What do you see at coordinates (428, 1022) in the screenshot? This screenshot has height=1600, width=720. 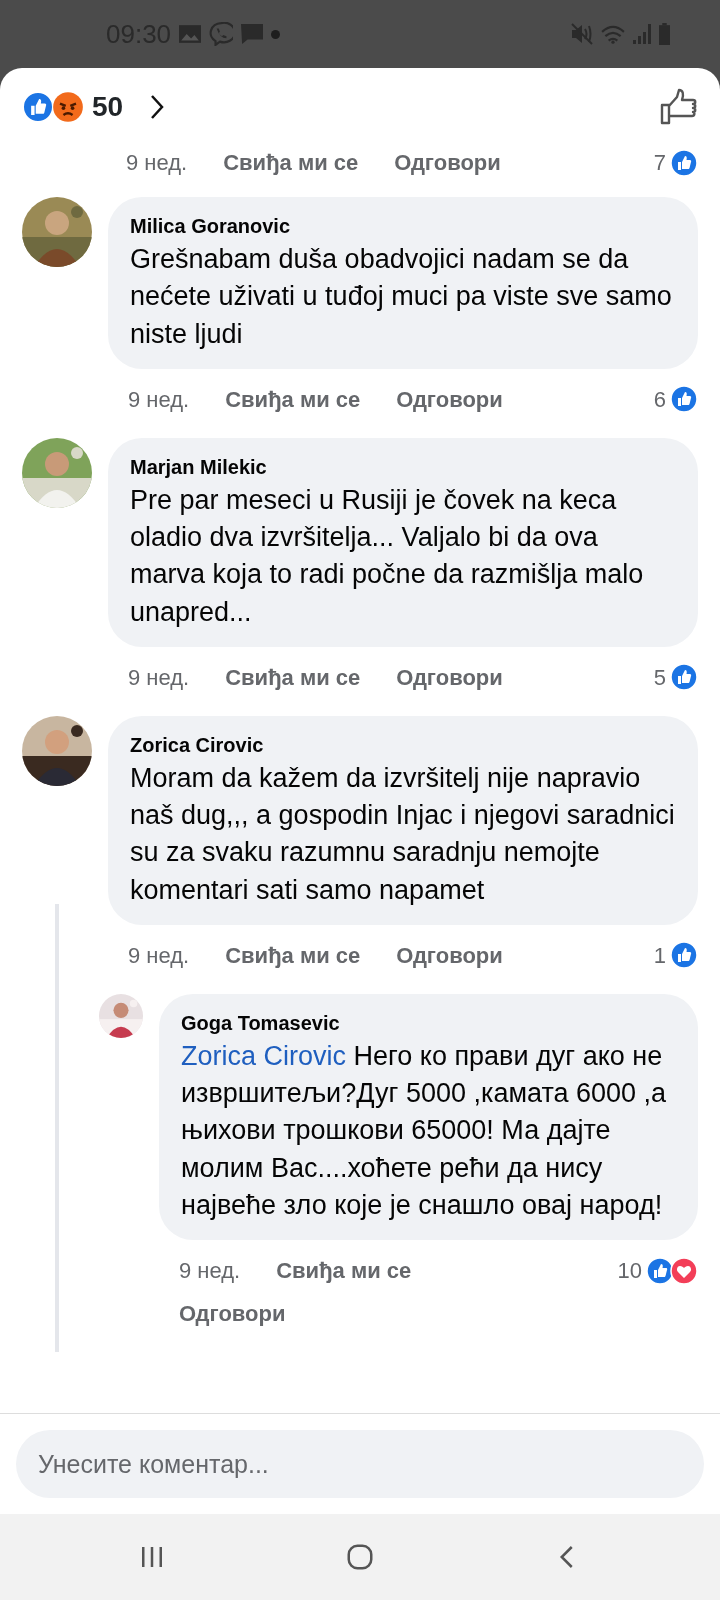 I see `commenter-name: Goga Tomasevic` at bounding box center [428, 1022].